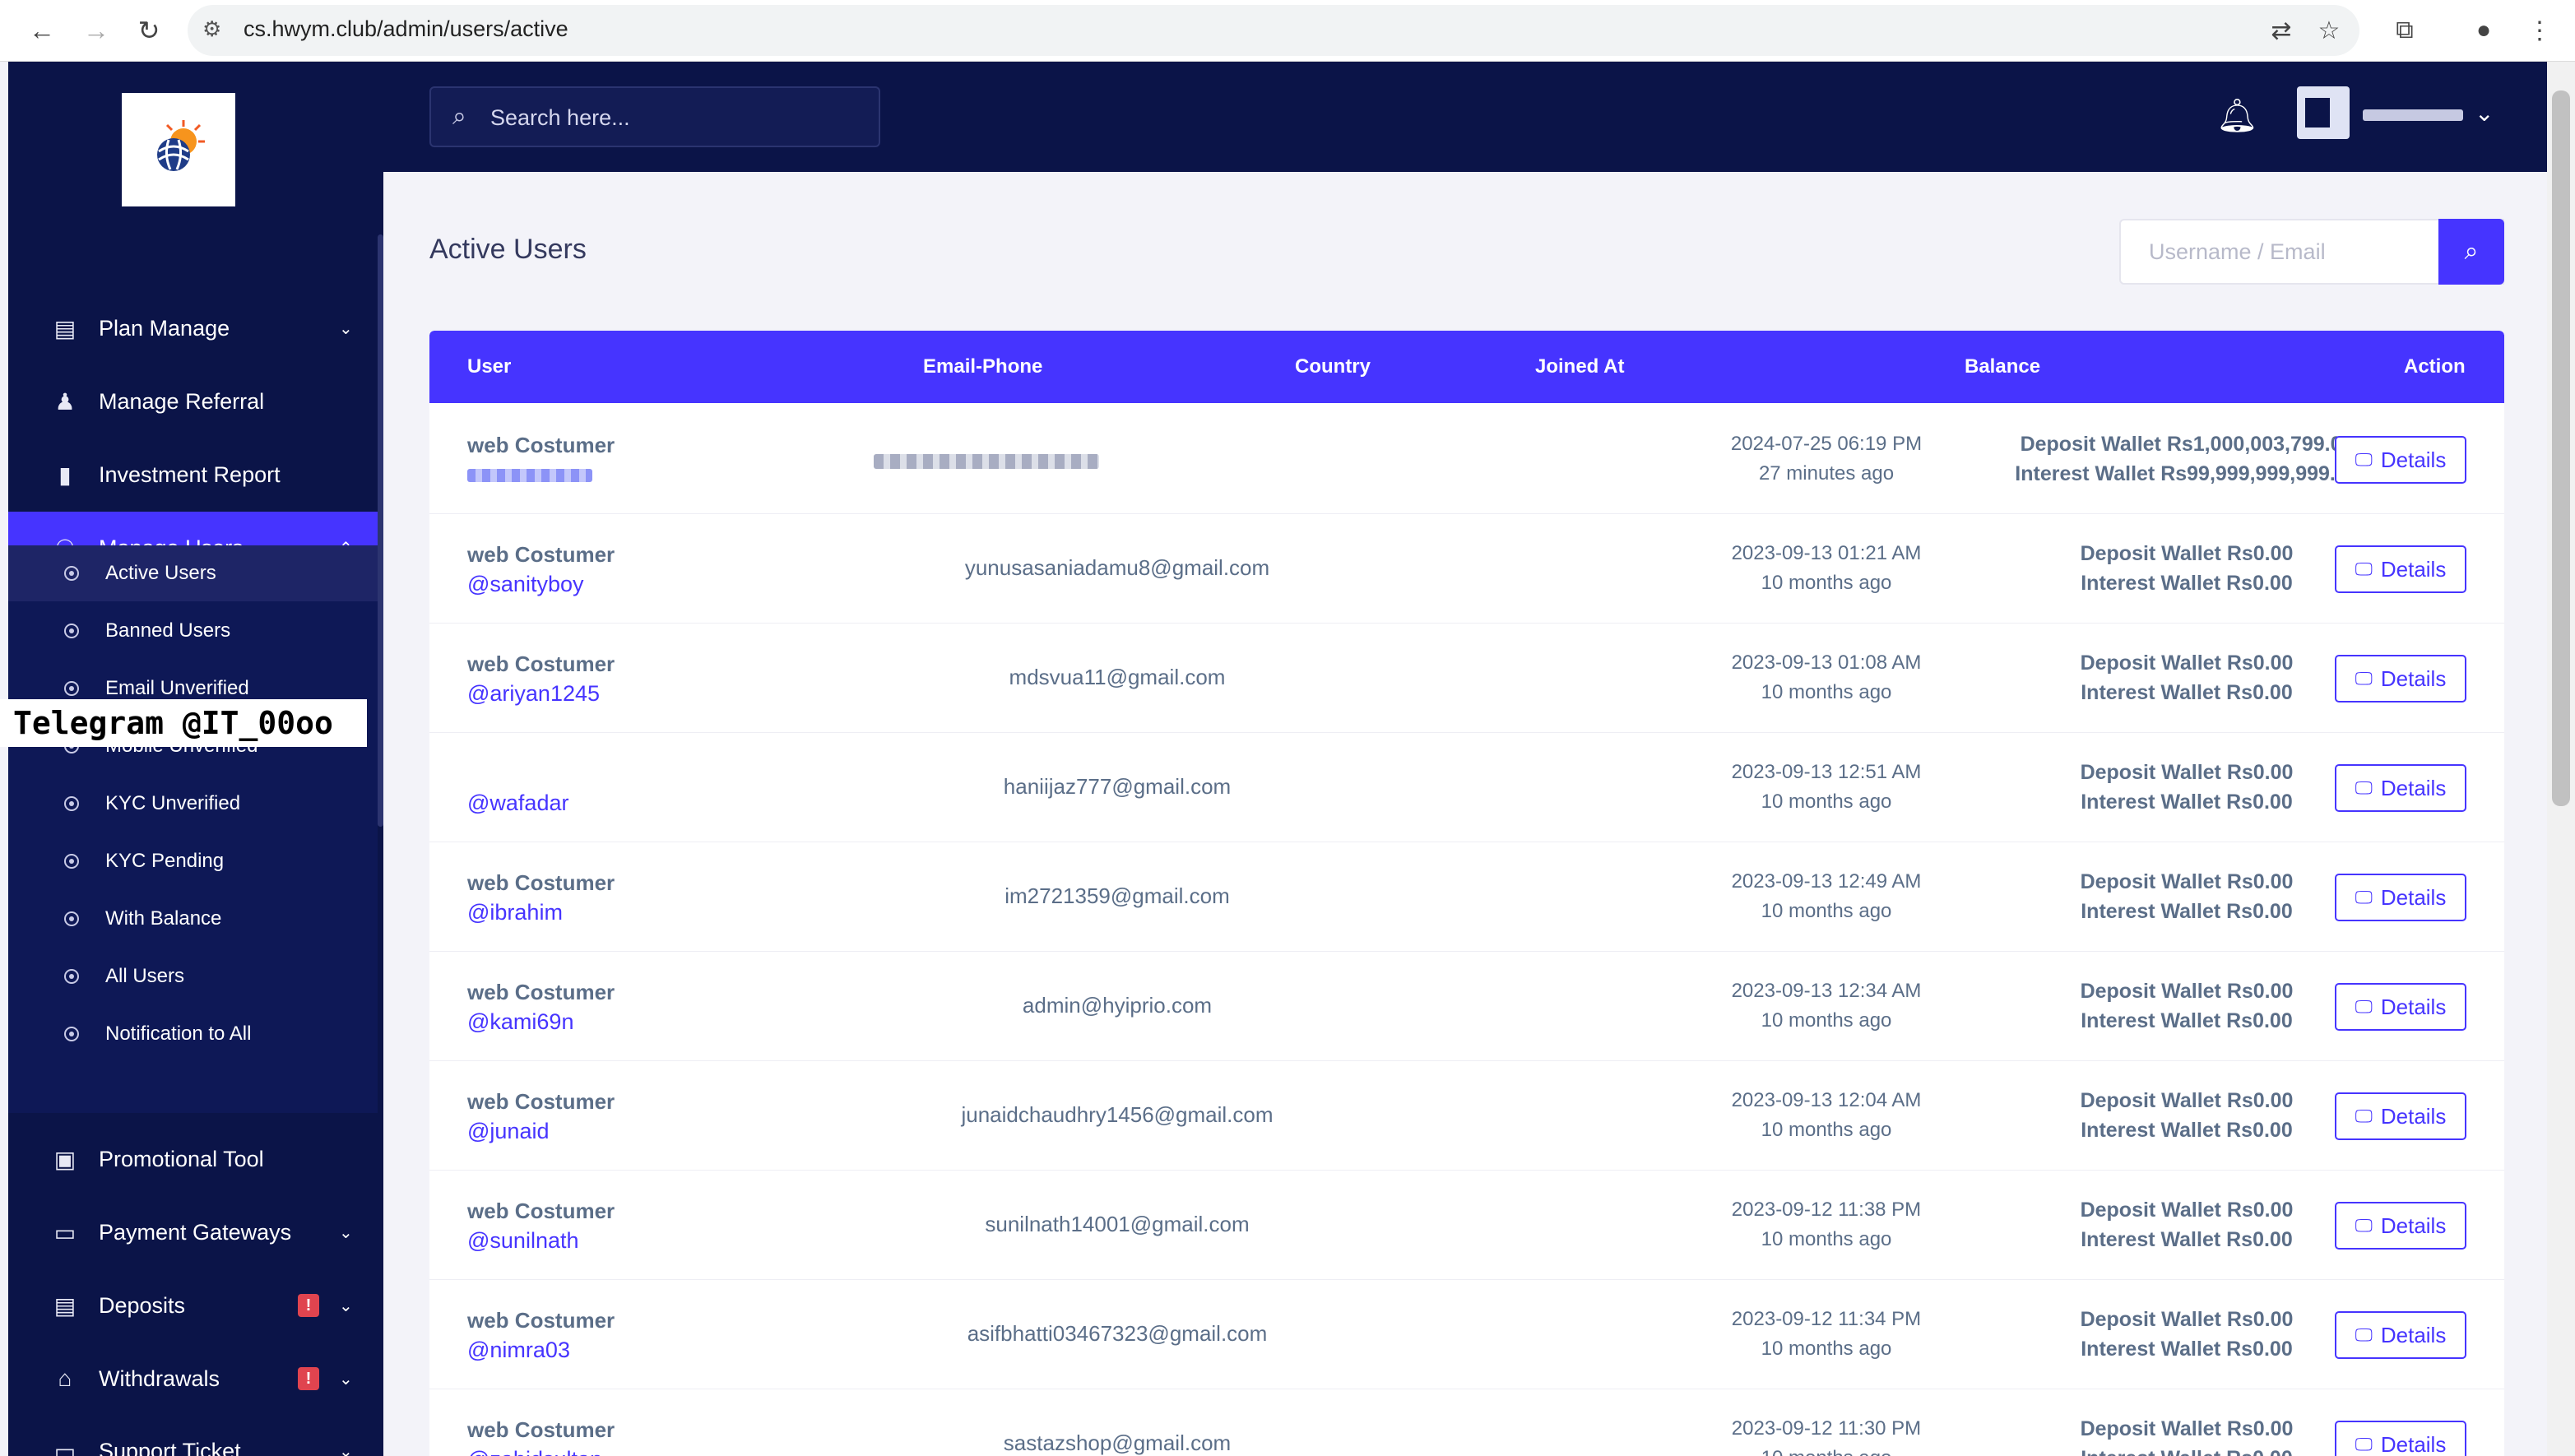 The image size is (2575, 1456). I want to click on joined-date: 2023-09-13 12:34 AM, so click(1826, 991).